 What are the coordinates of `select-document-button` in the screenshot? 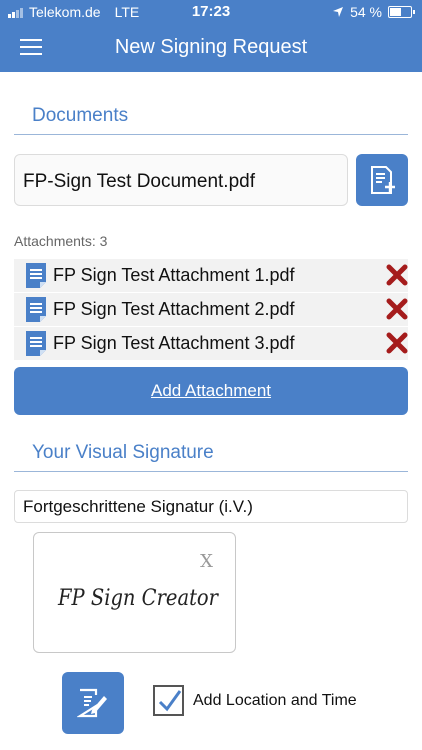 It's located at (382, 180).